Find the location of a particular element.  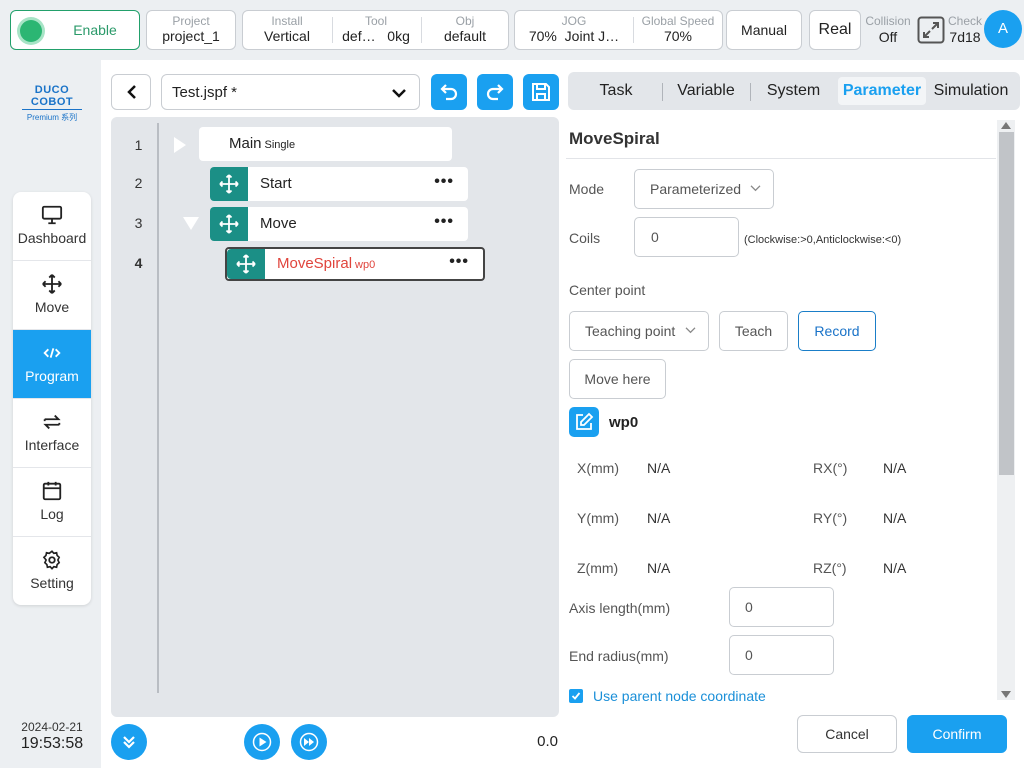

sidebar-item-setting: Setting is located at coordinates (52, 571).